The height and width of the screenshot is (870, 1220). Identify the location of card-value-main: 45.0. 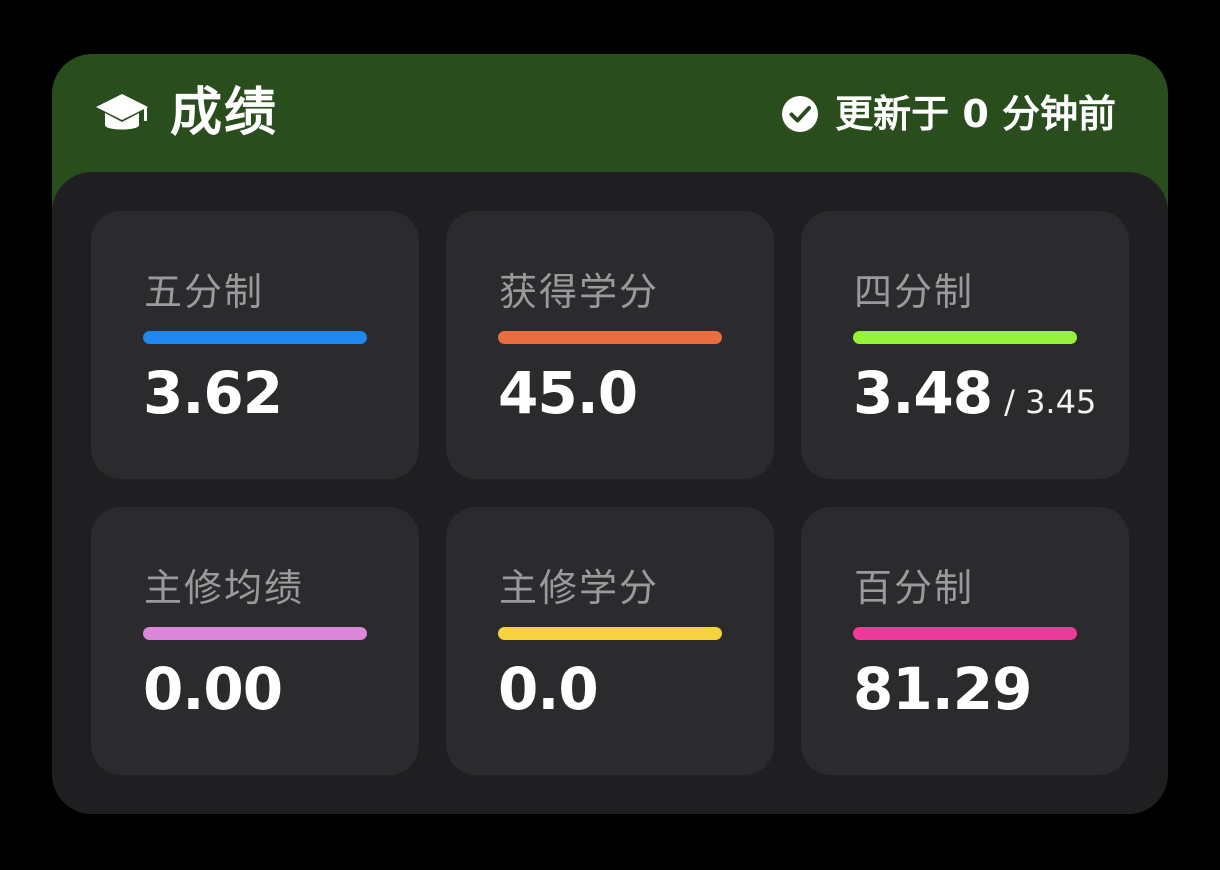
(568, 393).